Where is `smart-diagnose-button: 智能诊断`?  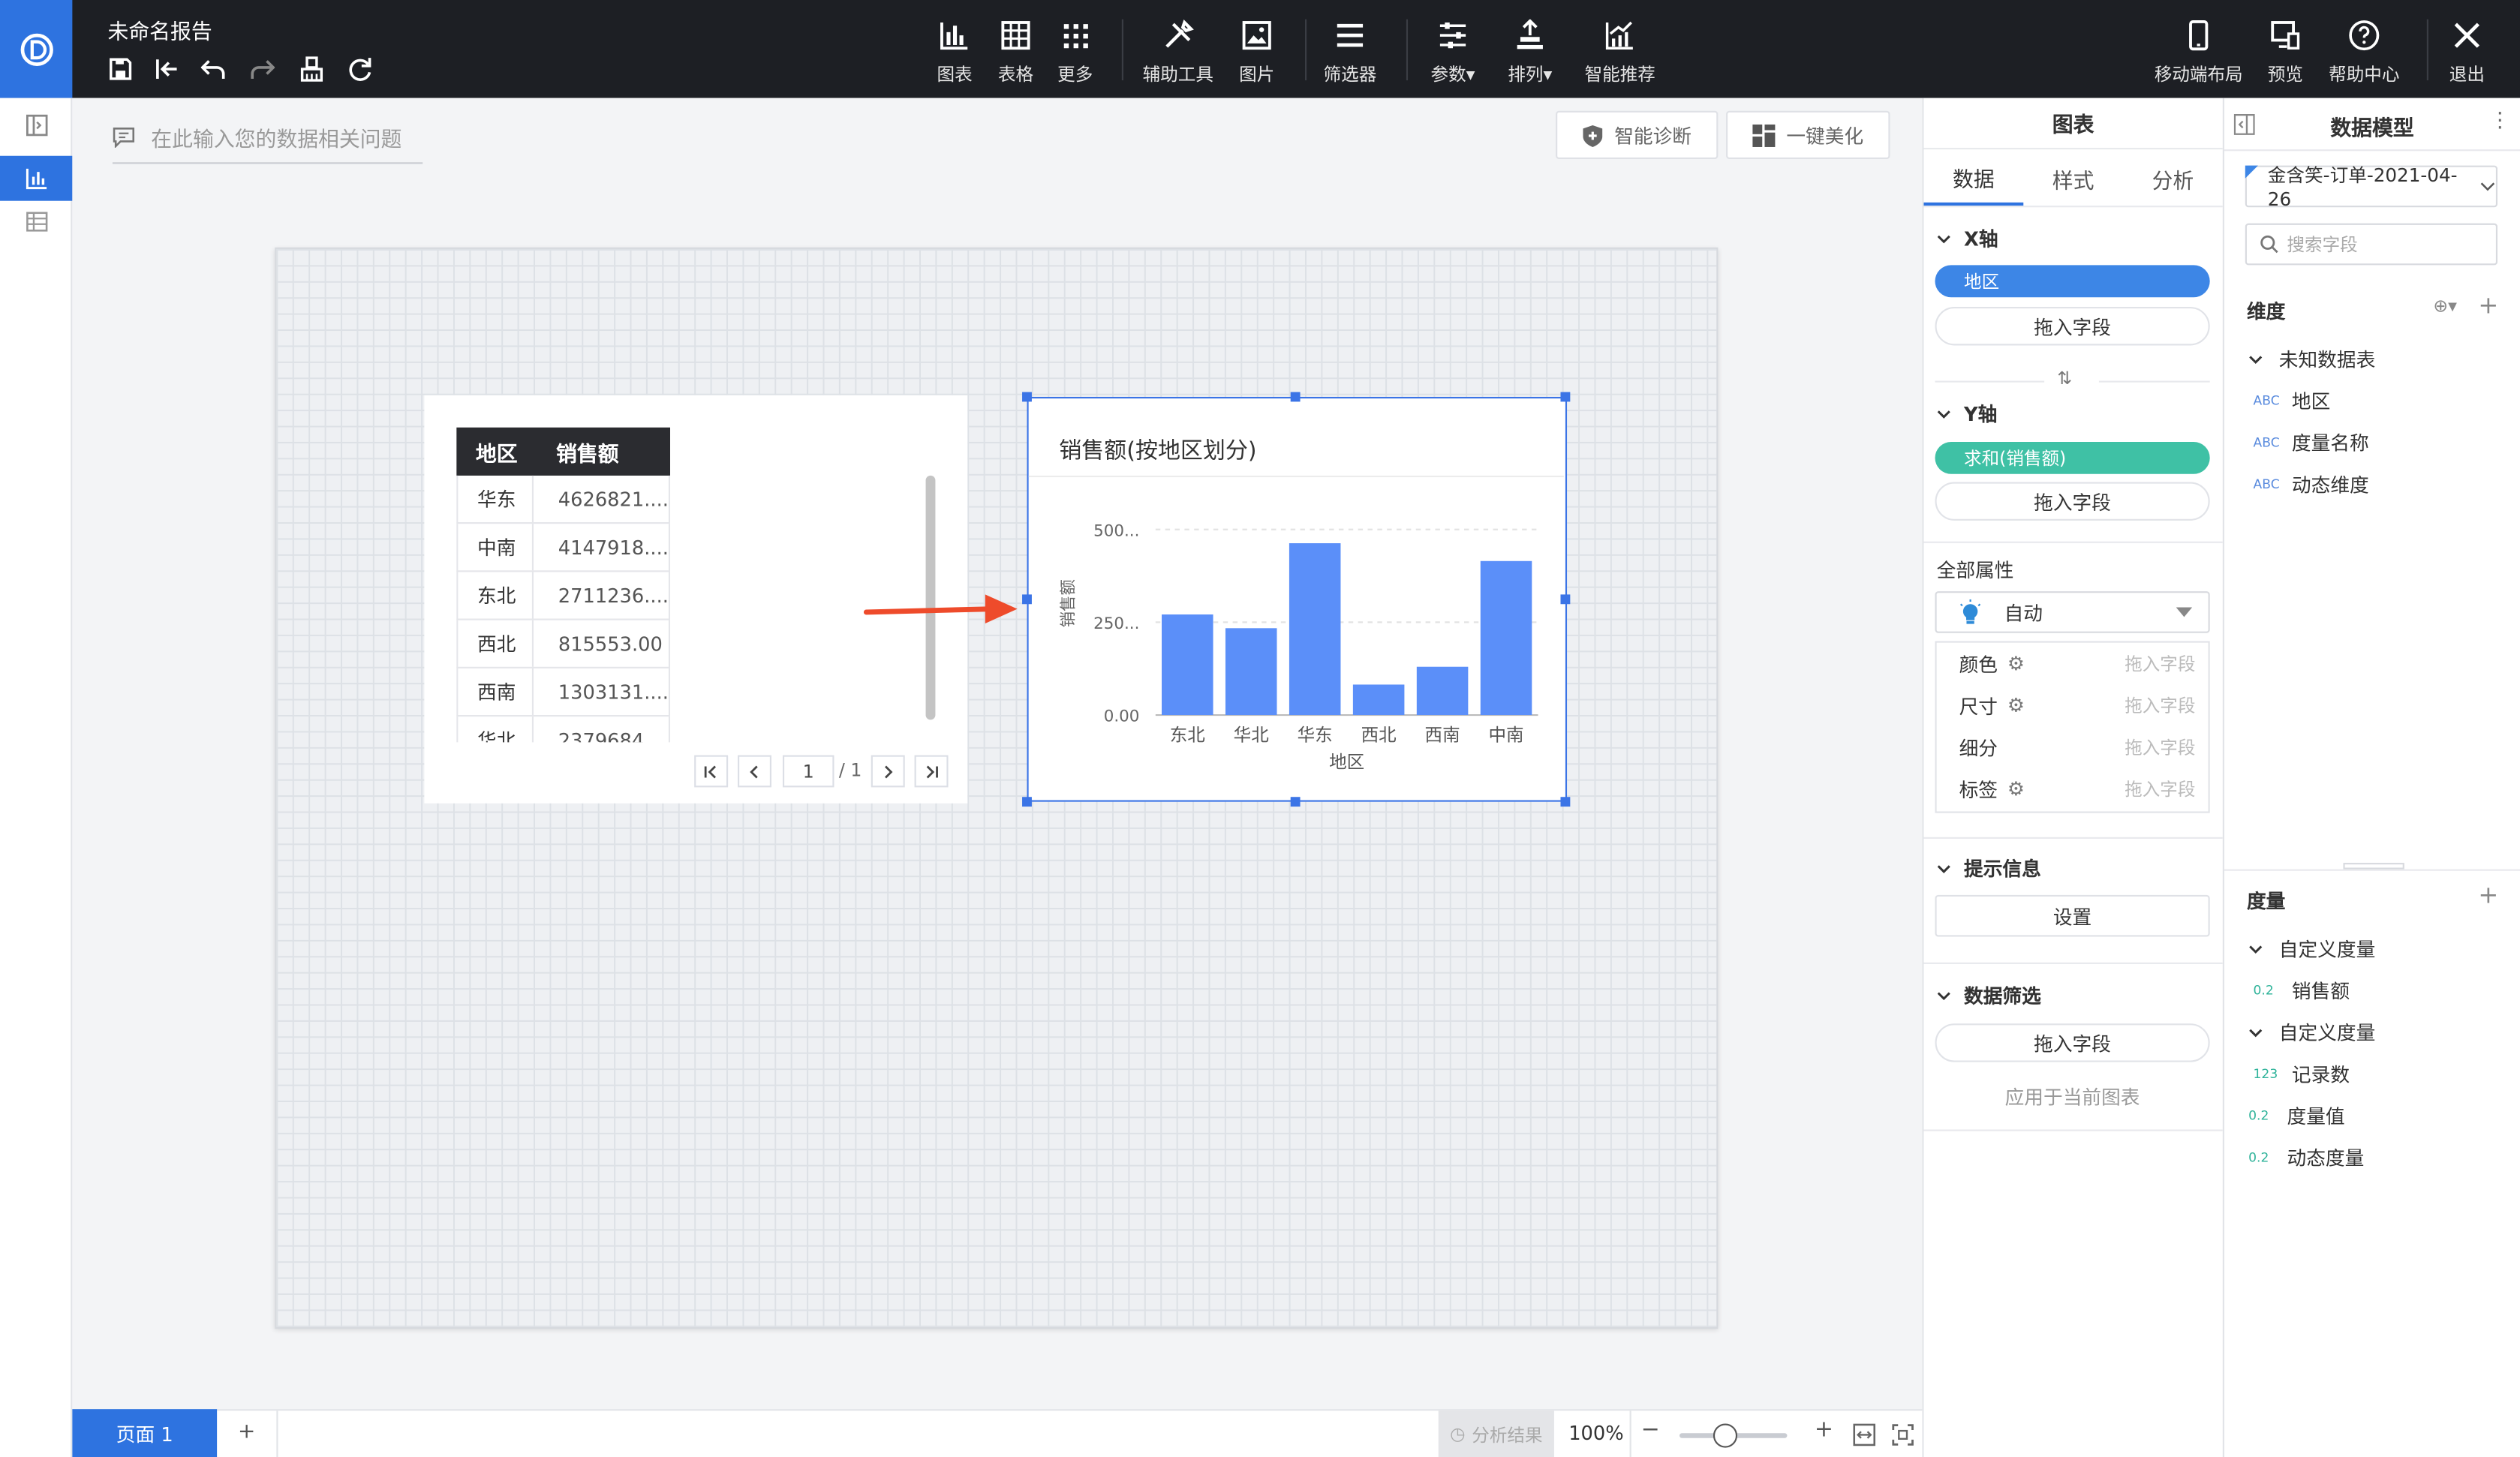
smart-diagnose-button: 智能诊断 is located at coordinates (1637, 135).